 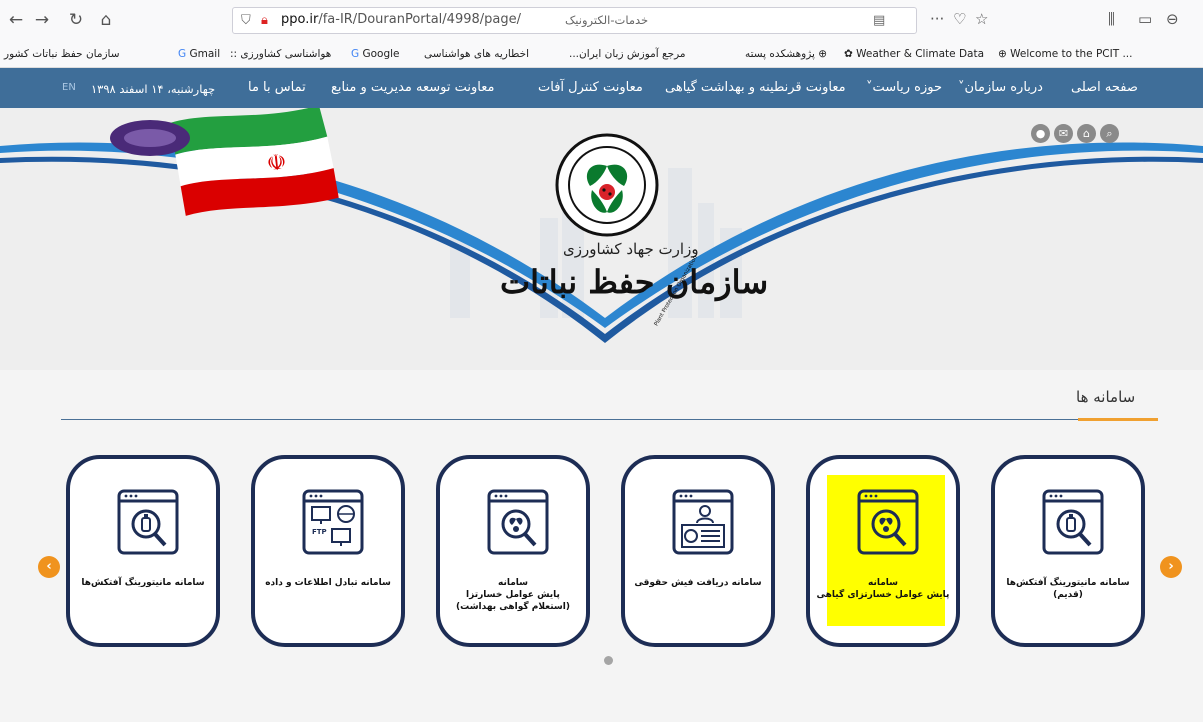 What do you see at coordinates (333, 522) in the screenshot?
I see `ftp-exchange-icon: FTP` at bounding box center [333, 522].